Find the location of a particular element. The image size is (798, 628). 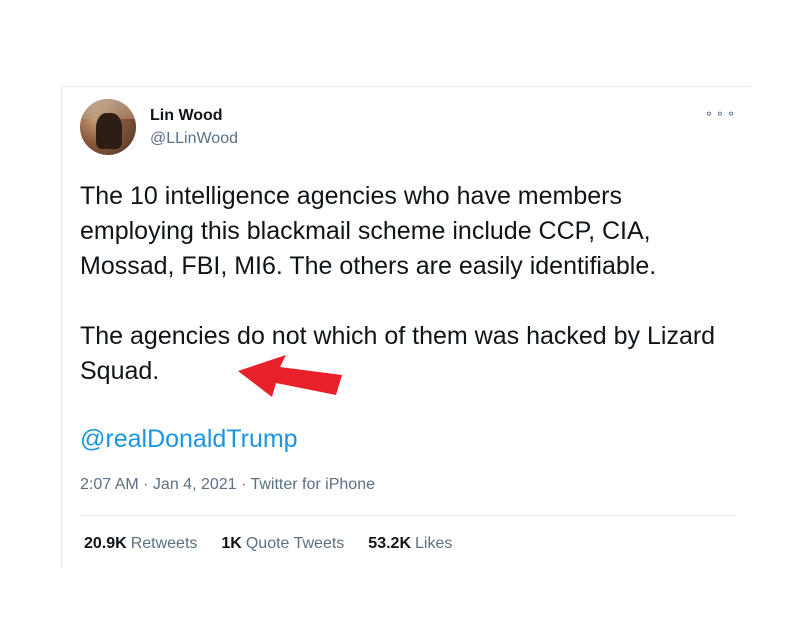

likes-count: 53.2K is located at coordinates (389, 543).